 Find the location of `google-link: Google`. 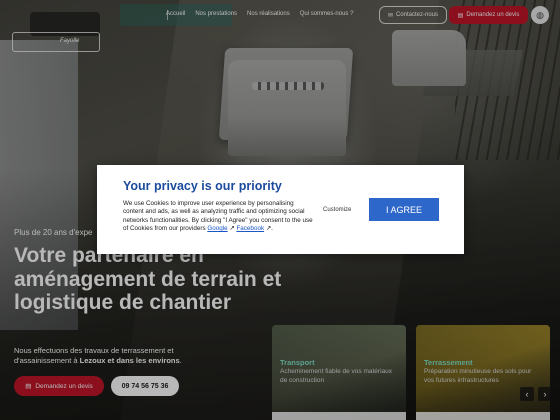

google-link: Google is located at coordinates (217, 228).